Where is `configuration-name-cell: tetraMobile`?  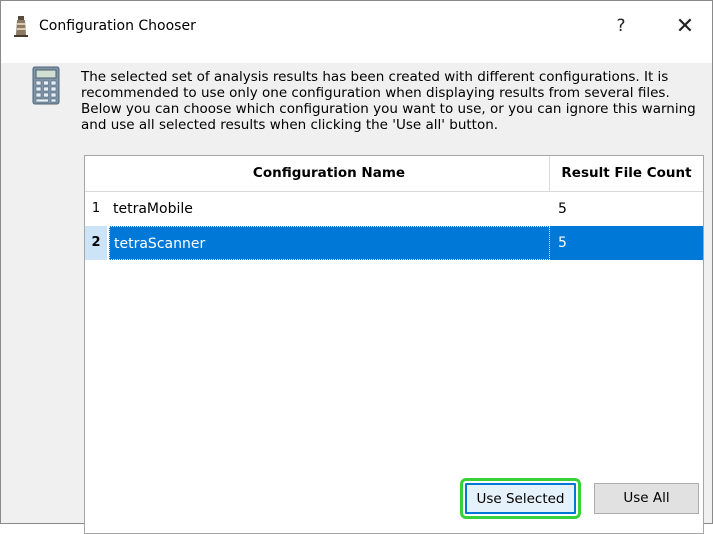
configuration-name-cell: tetraMobile is located at coordinates (329, 209).